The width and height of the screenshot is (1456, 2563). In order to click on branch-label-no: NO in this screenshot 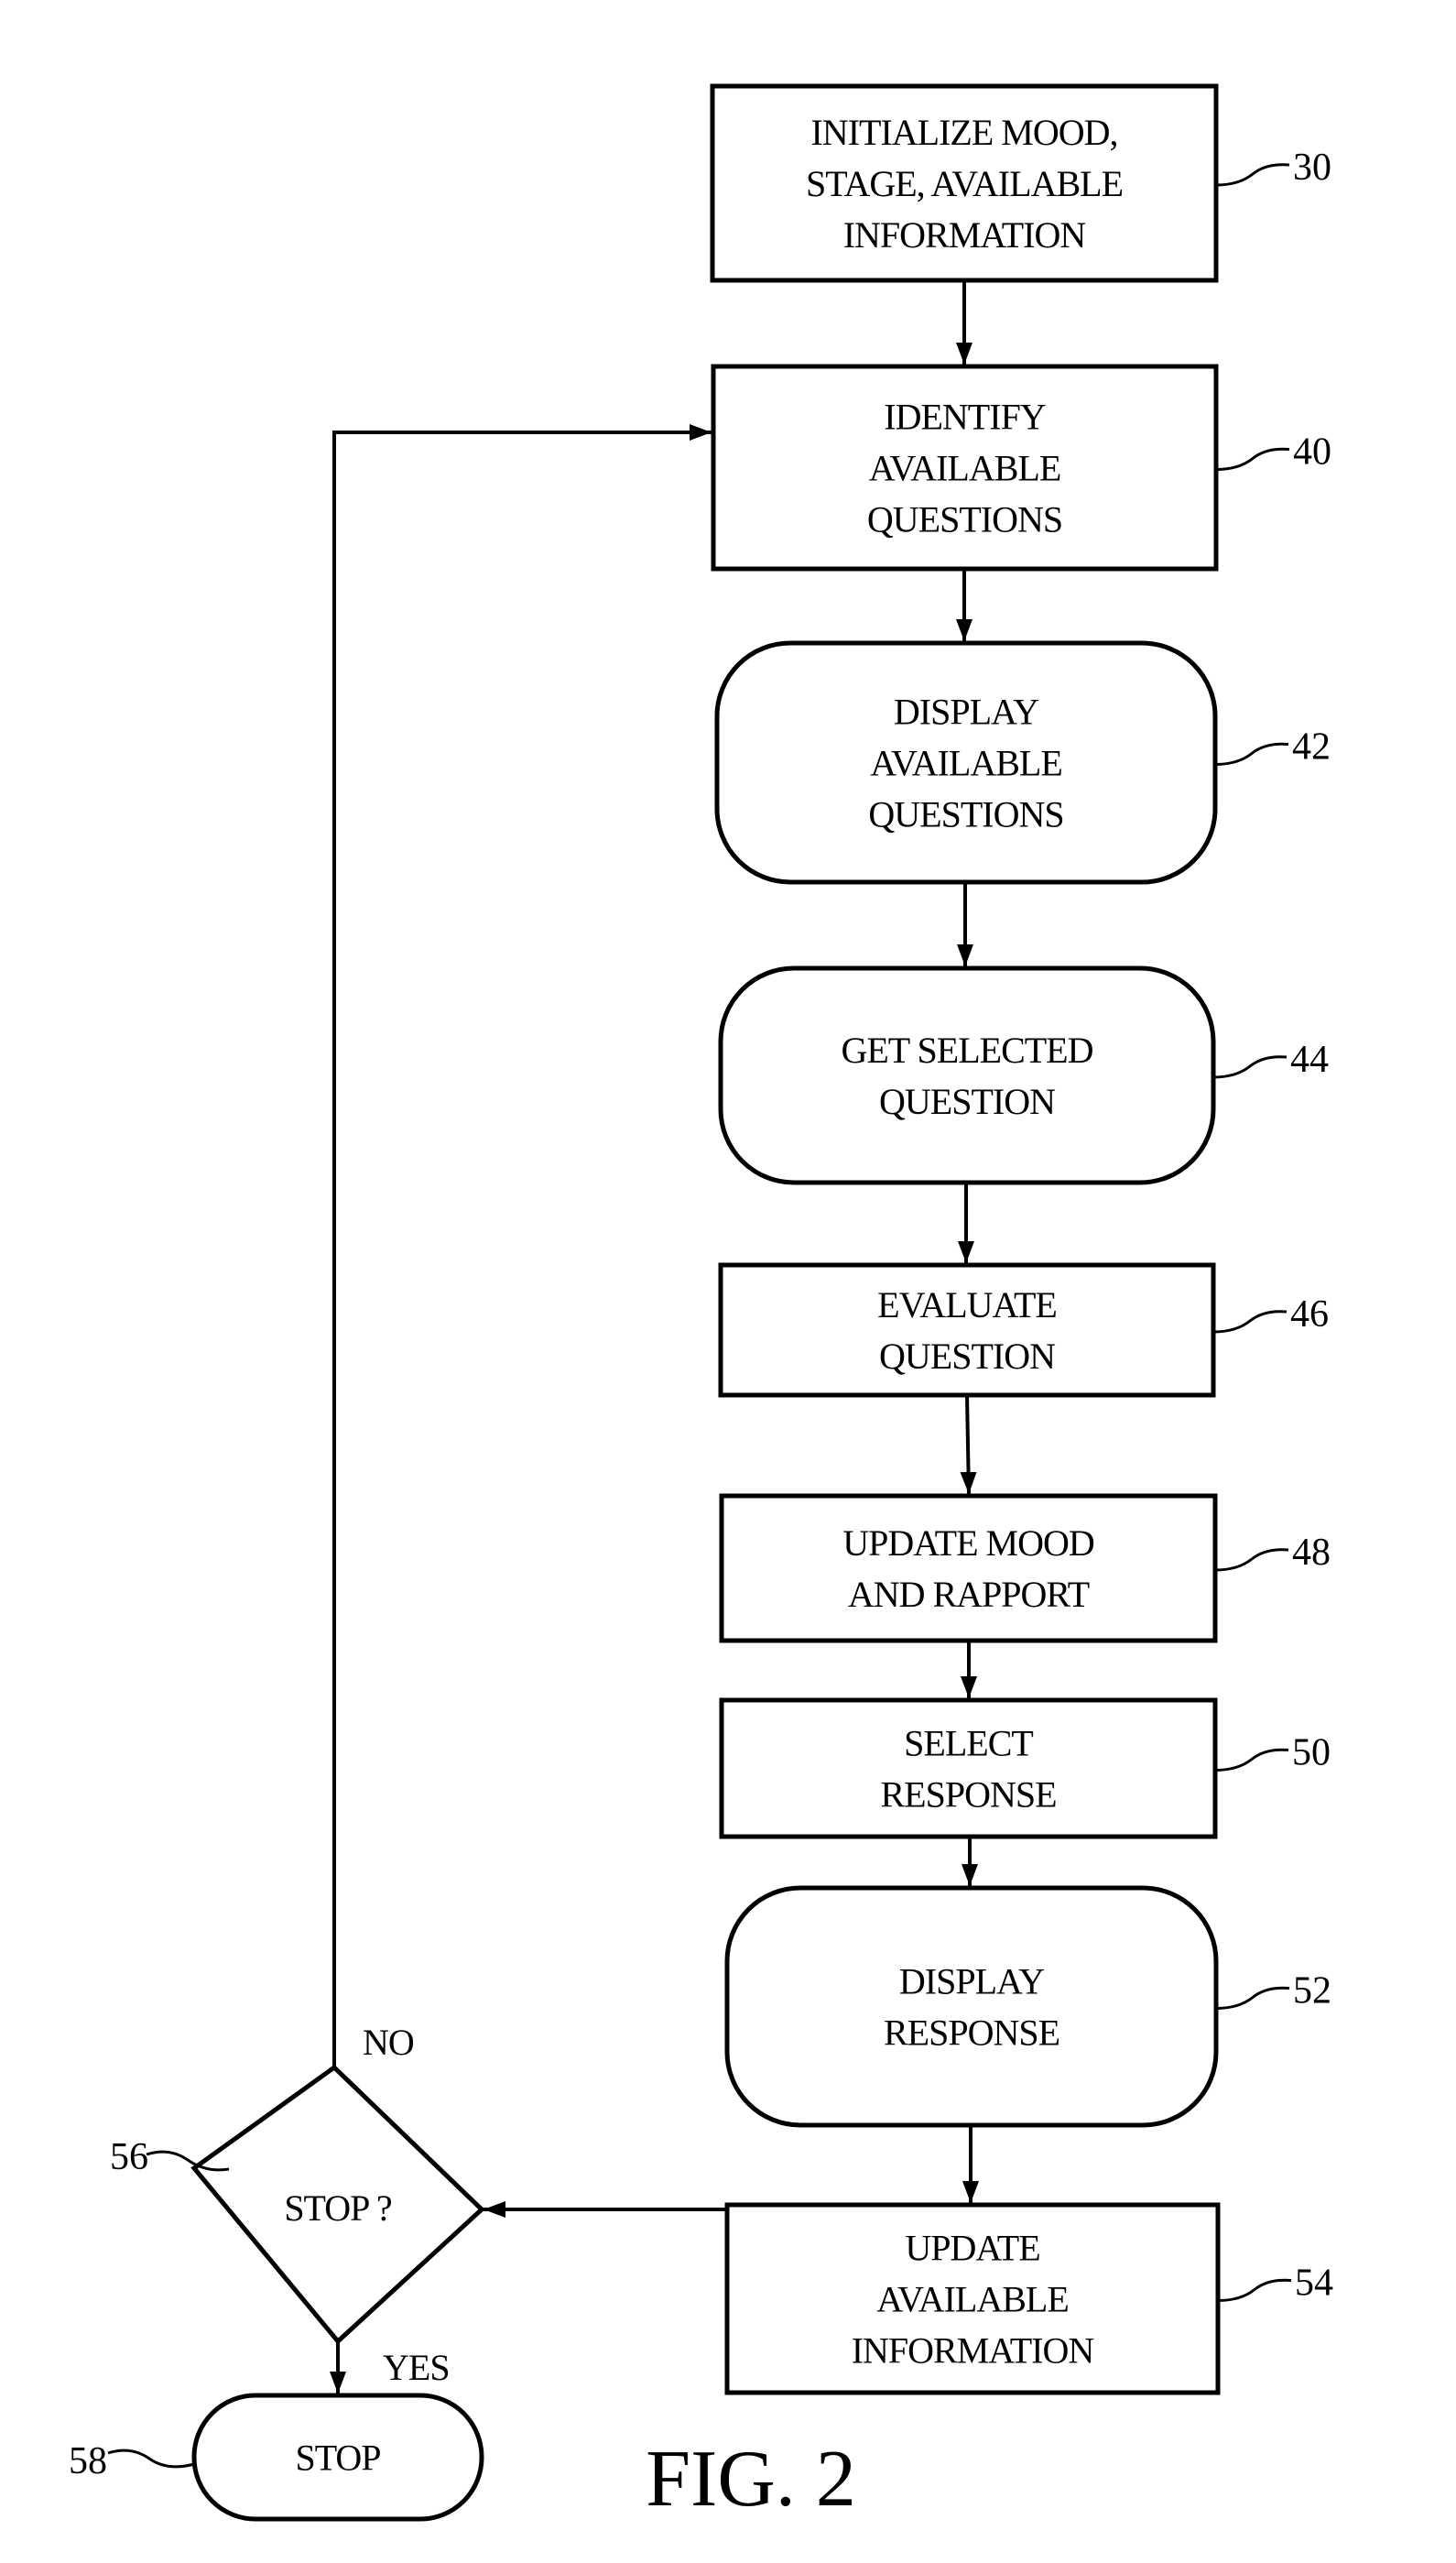, I will do `click(388, 2042)`.